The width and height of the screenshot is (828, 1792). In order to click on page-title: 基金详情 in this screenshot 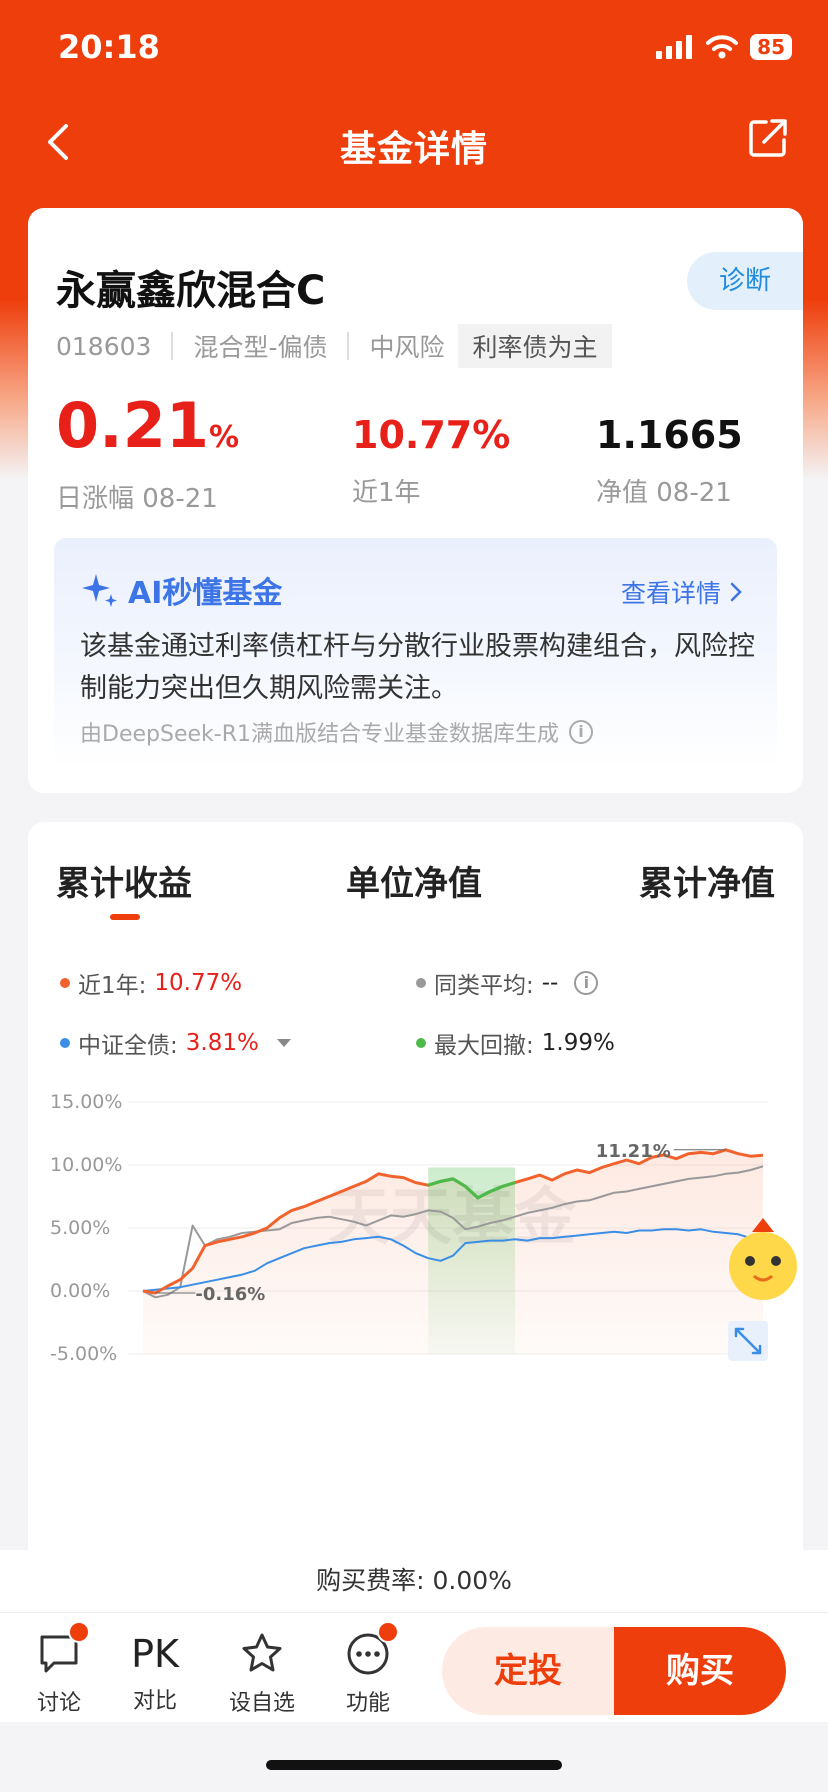, I will do `click(413, 149)`.